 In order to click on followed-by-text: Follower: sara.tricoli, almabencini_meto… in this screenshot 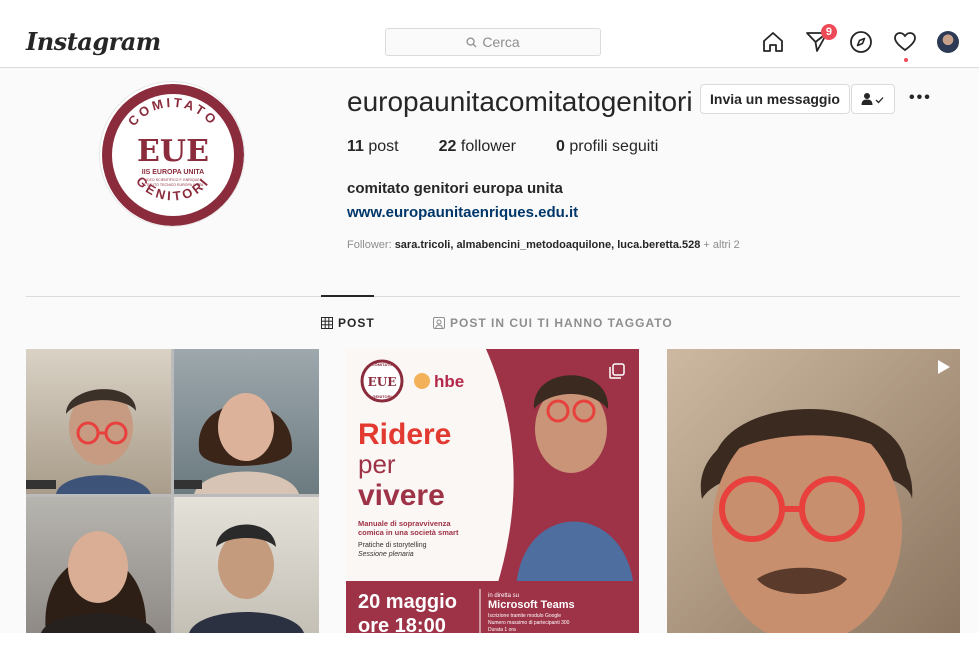, I will do `click(543, 245)`.